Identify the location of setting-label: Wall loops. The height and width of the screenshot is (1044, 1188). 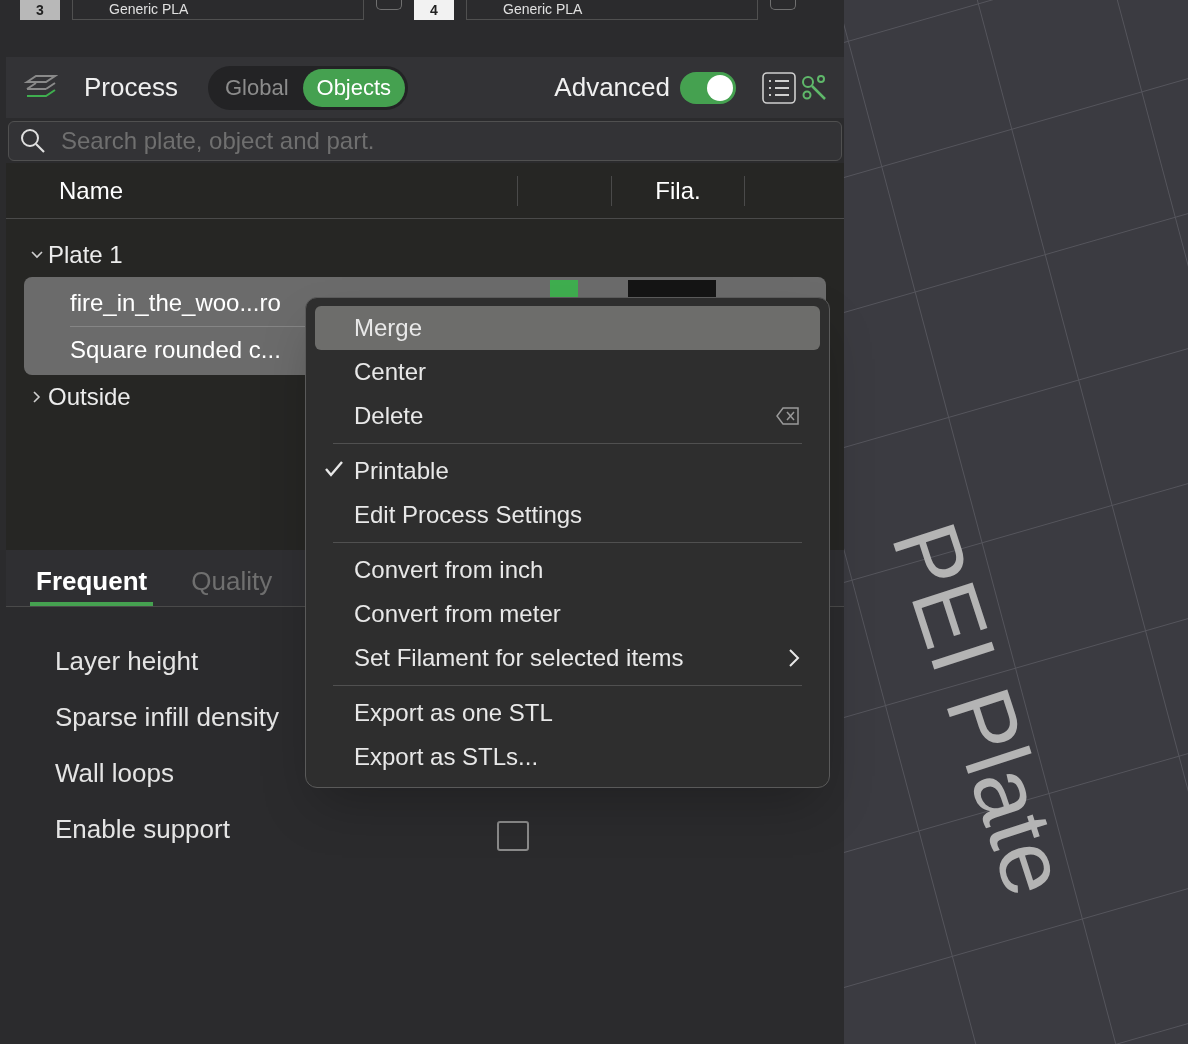
(114, 772).